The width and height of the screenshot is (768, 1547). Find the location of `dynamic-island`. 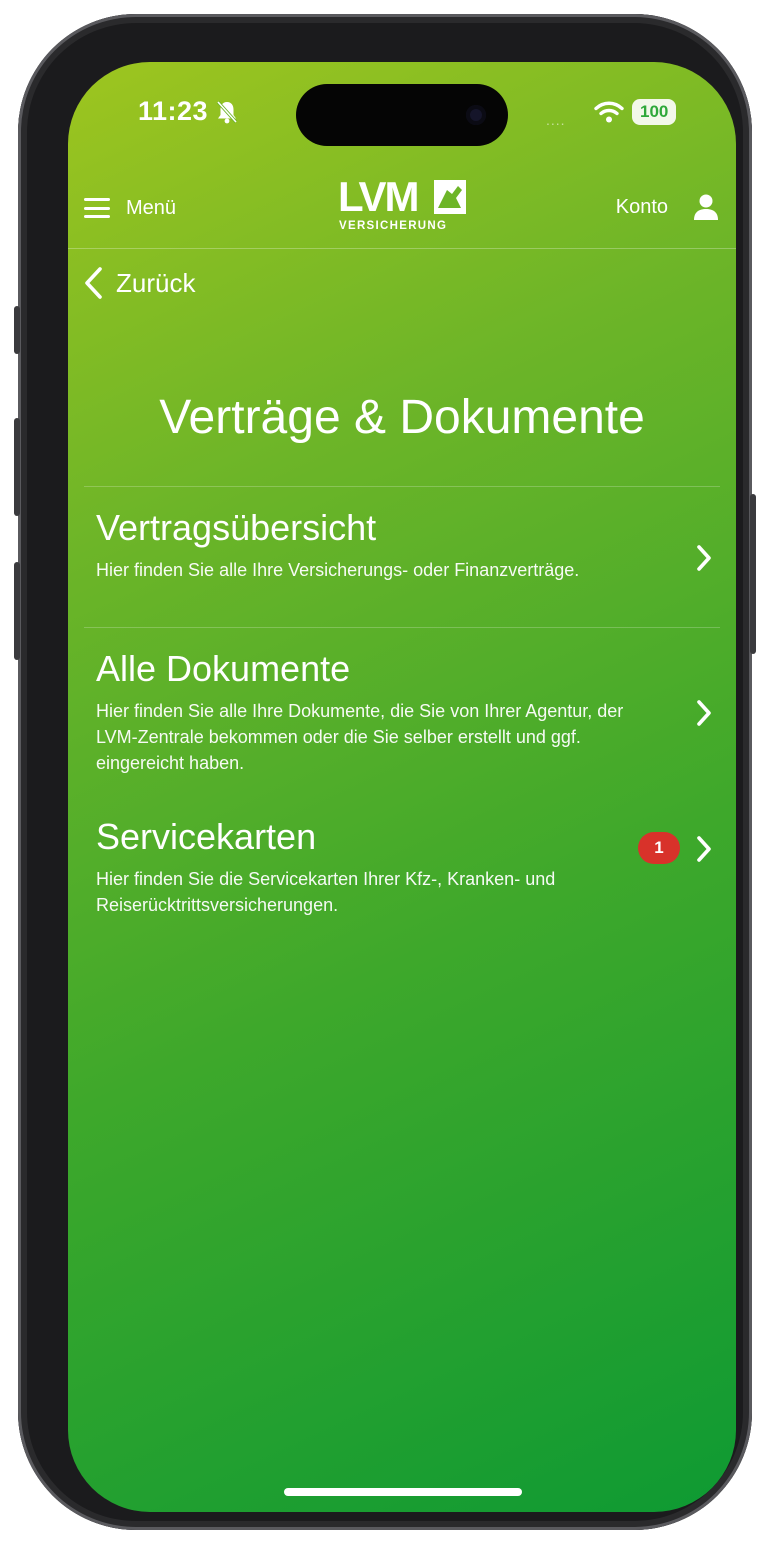

dynamic-island is located at coordinates (402, 115).